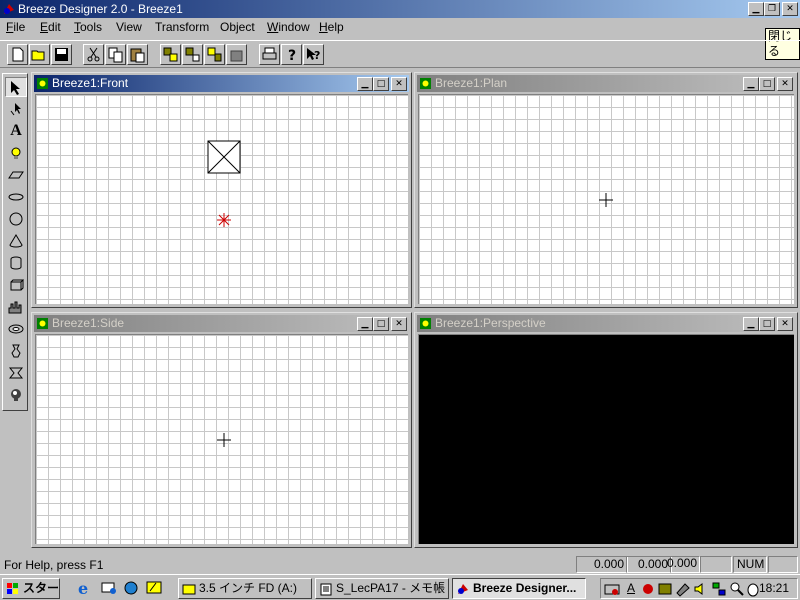 Image resolution: width=800 pixels, height=600 pixels. Describe the element at coordinates (245, 588) in the screenshot. I see `task-floppy: 3.5 インチ FD (A:)` at that location.